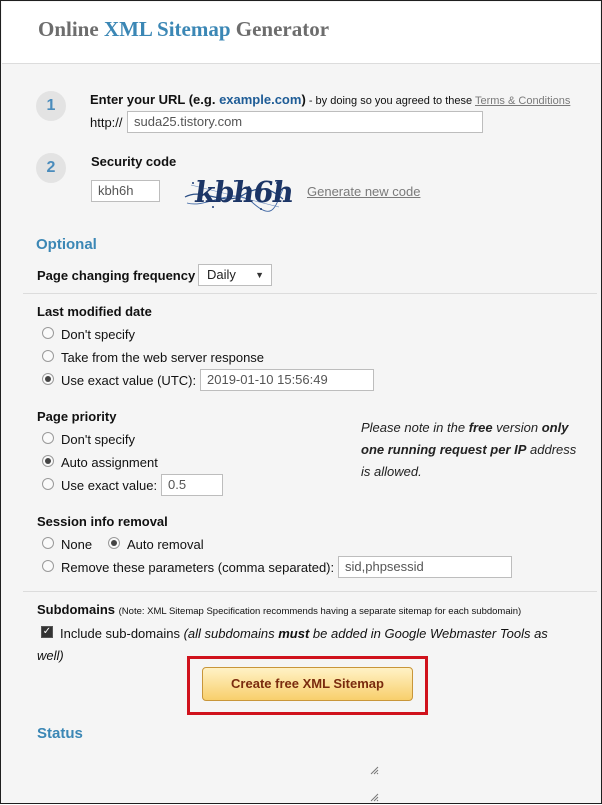 The image size is (602, 805). I want to click on url-example: example.com, so click(260, 99).